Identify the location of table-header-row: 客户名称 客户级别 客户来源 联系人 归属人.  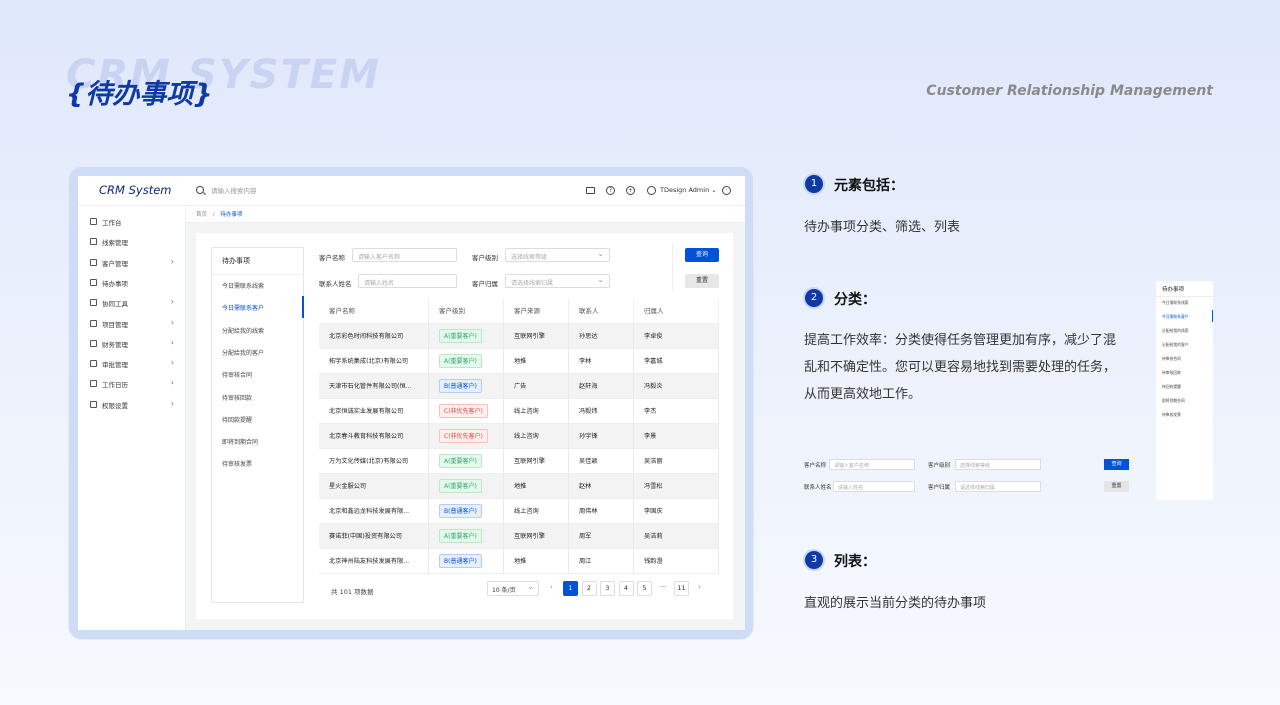
(519, 311).